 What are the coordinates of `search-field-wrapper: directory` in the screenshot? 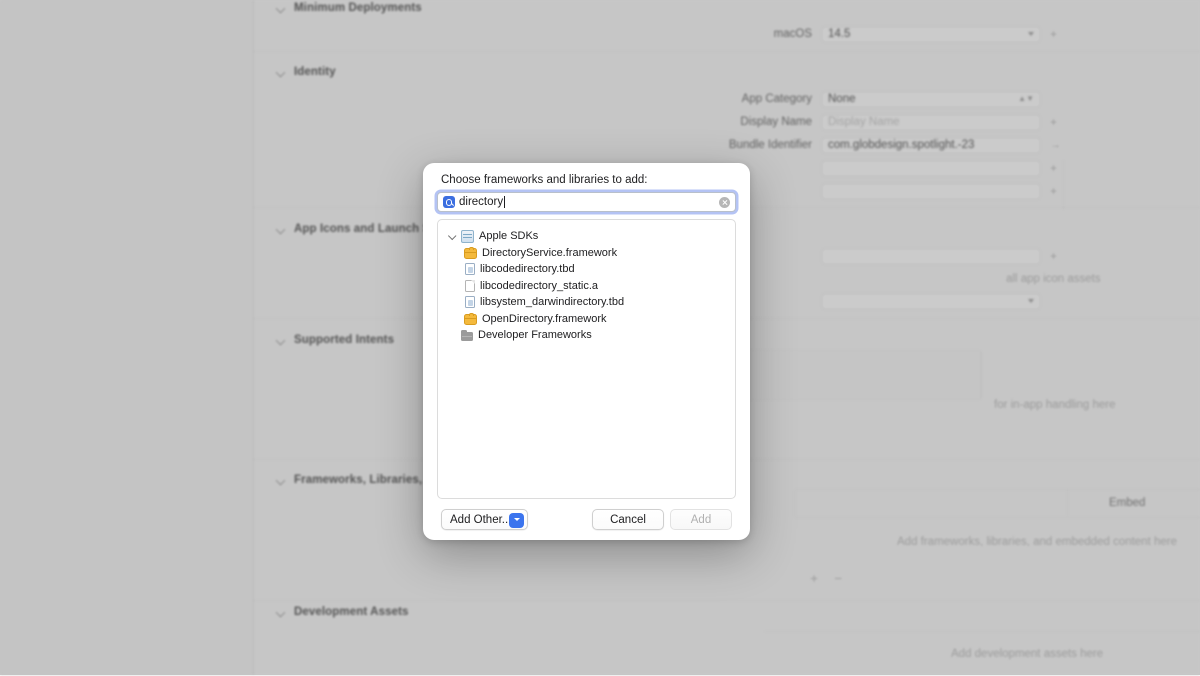 It's located at (586, 202).